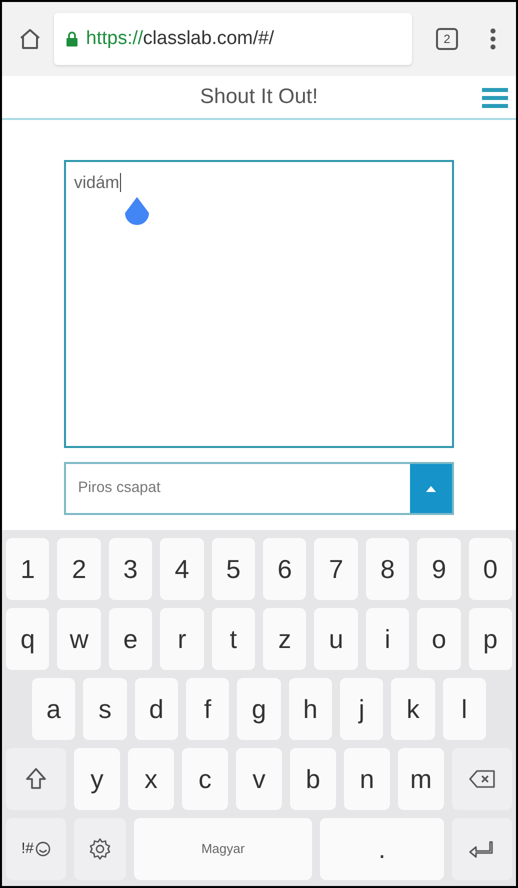 This screenshot has width=518, height=888. I want to click on keyboard-key: v, so click(259, 779).